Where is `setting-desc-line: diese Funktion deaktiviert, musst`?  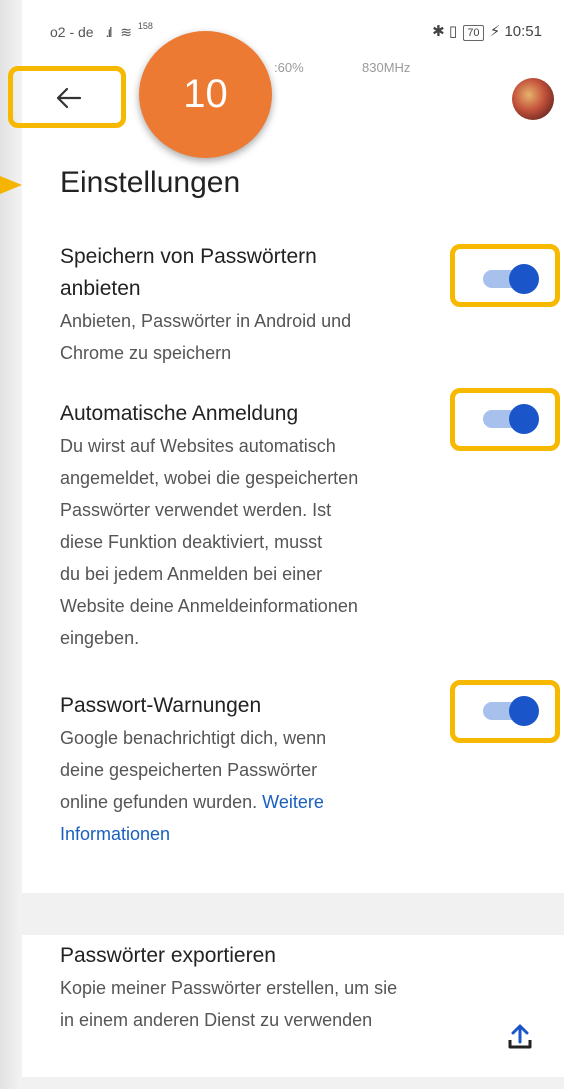
setting-desc-line: diese Funktion deaktiviert, musst is located at coordinates (191, 542).